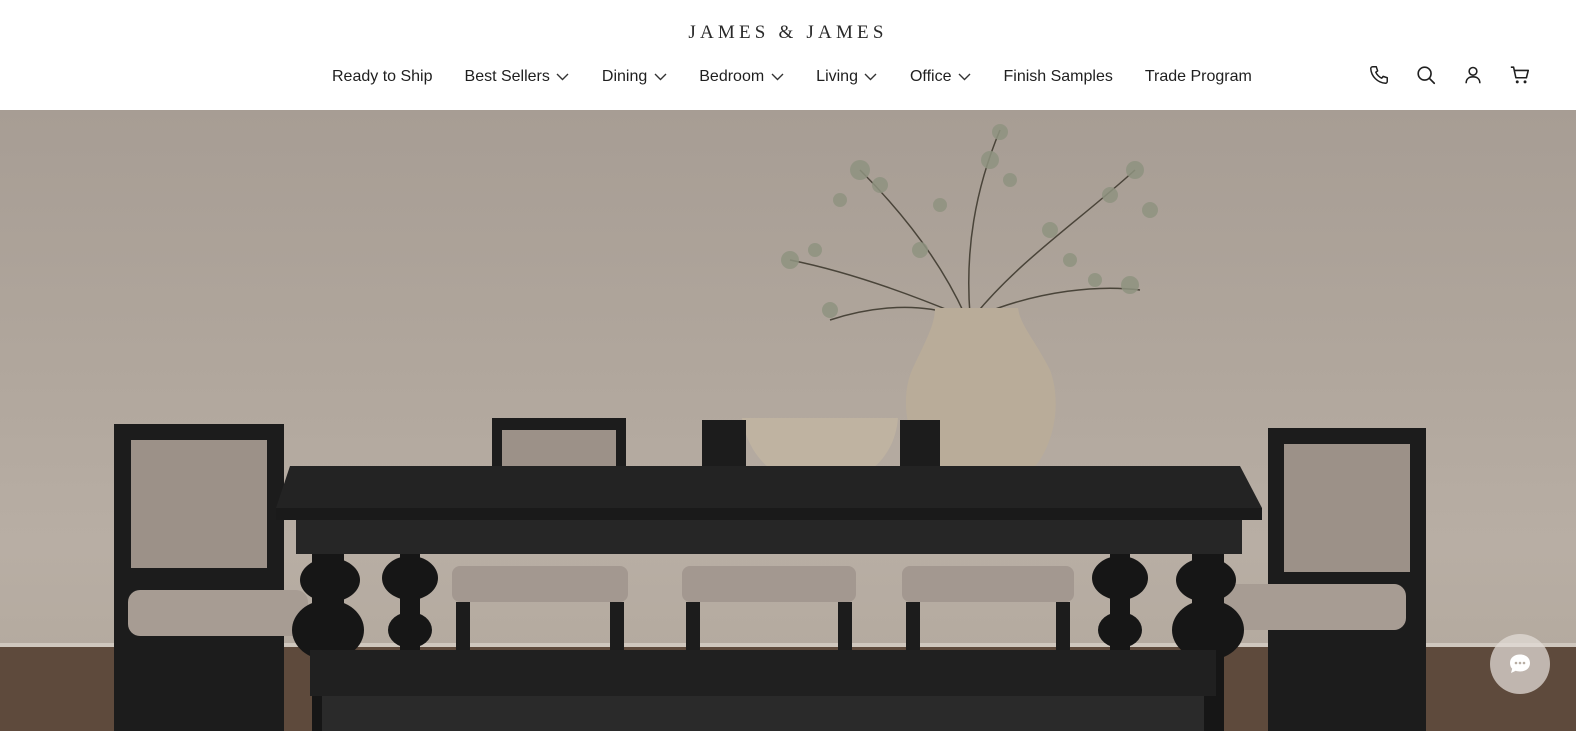 The image size is (1576, 731). I want to click on nav-label: Trade Program, so click(1198, 76).